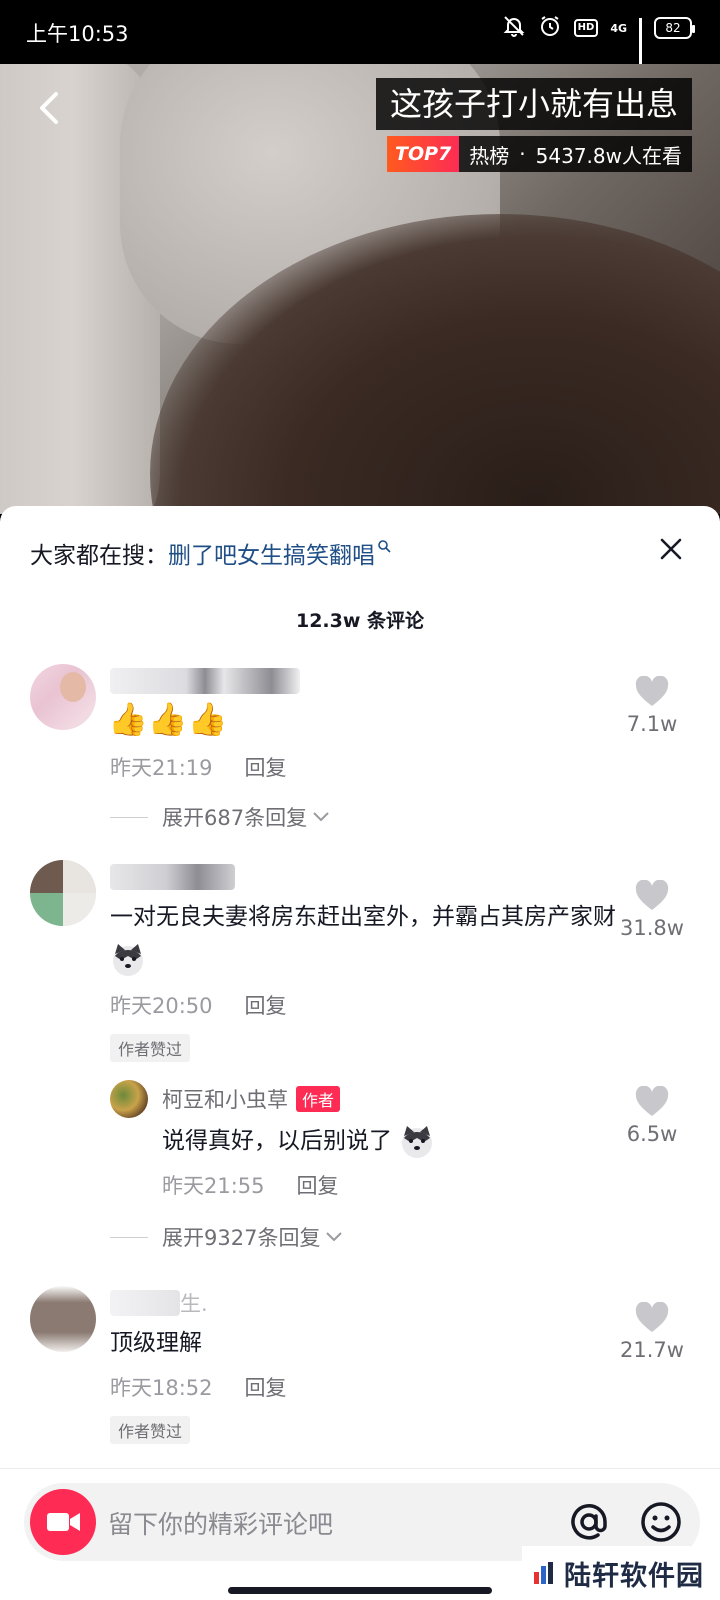 The width and height of the screenshot is (720, 1600). Describe the element at coordinates (360, 746) in the screenshot. I see `comment-item: 👍👍👍 昨天21:19 回复 7.1w 展开687条回复` at that location.